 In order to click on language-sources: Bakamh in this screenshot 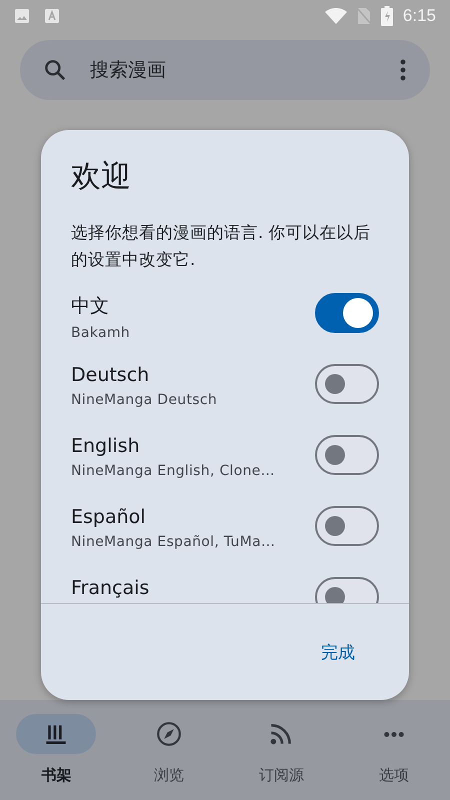, I will do `click(100, 333)`.